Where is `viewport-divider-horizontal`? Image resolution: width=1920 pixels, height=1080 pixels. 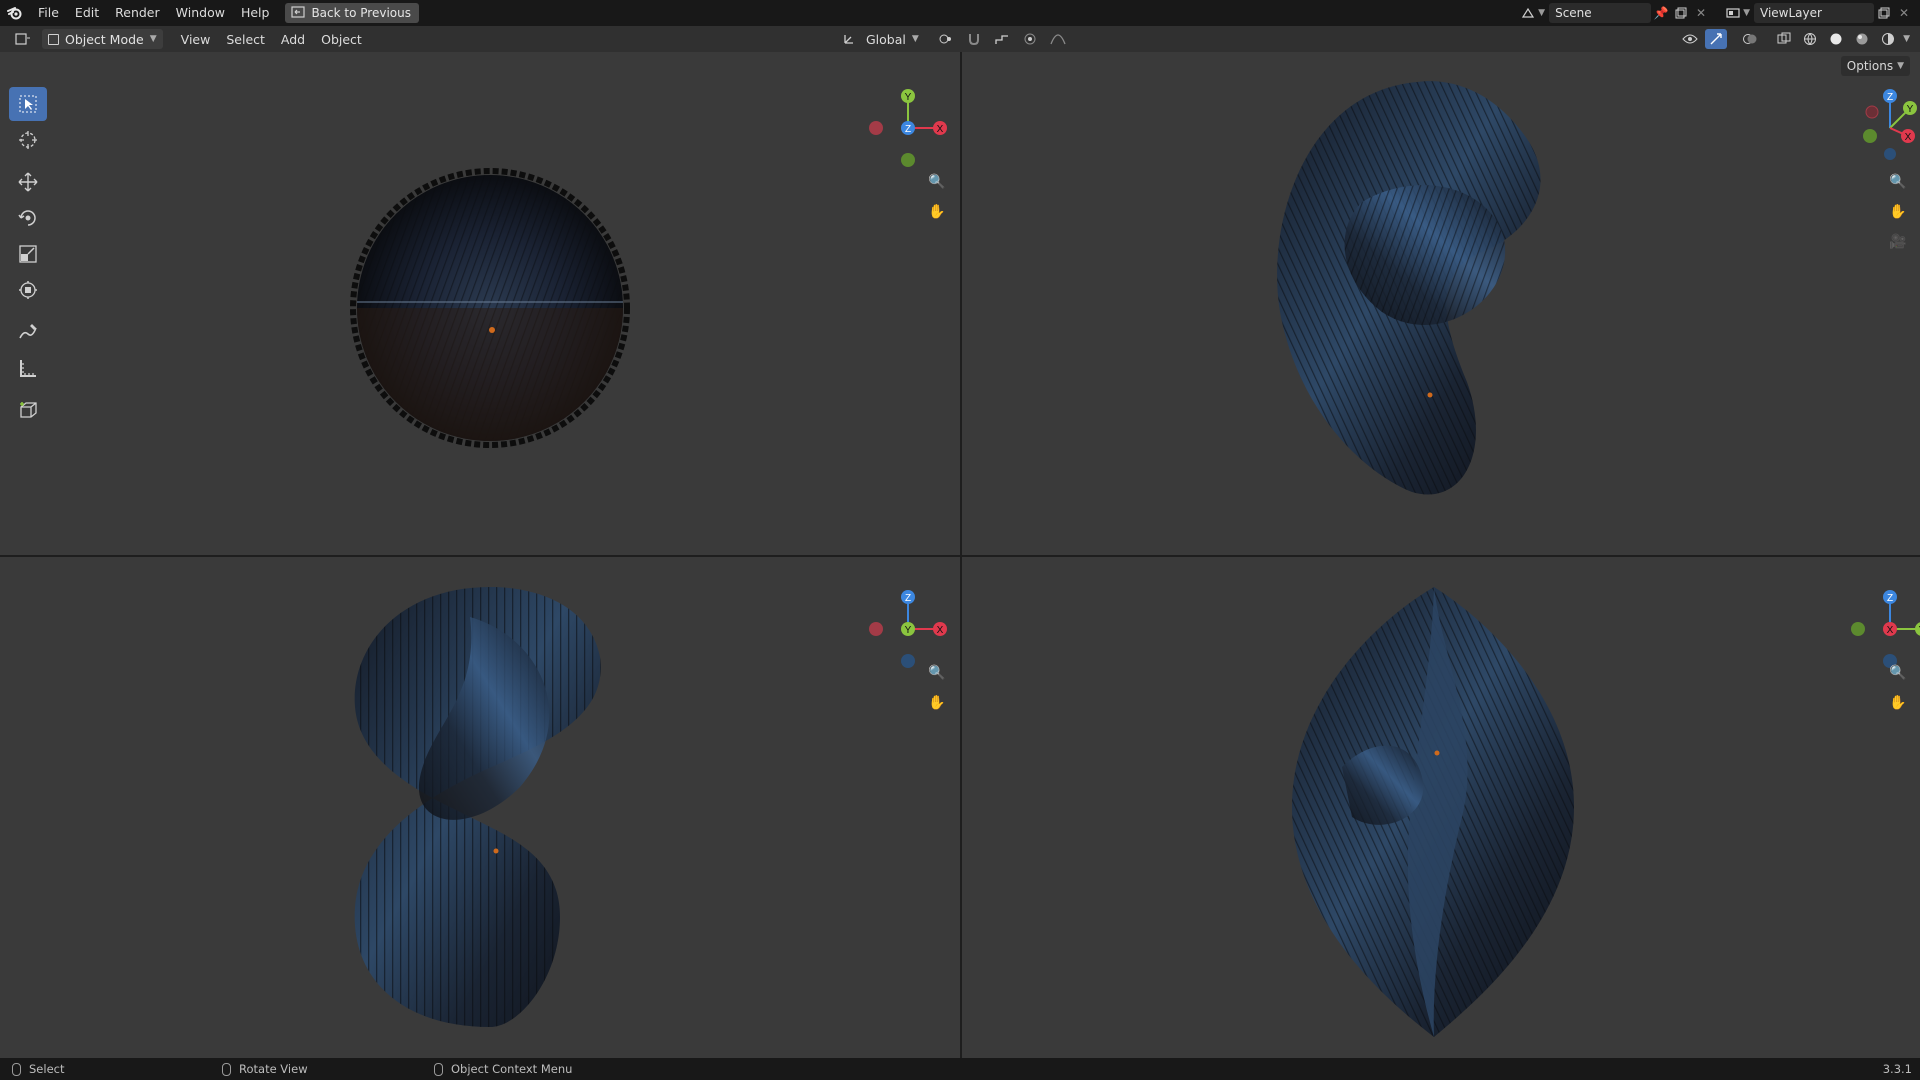
viewport-divider-horizontal is located at coordinates (960, 556).